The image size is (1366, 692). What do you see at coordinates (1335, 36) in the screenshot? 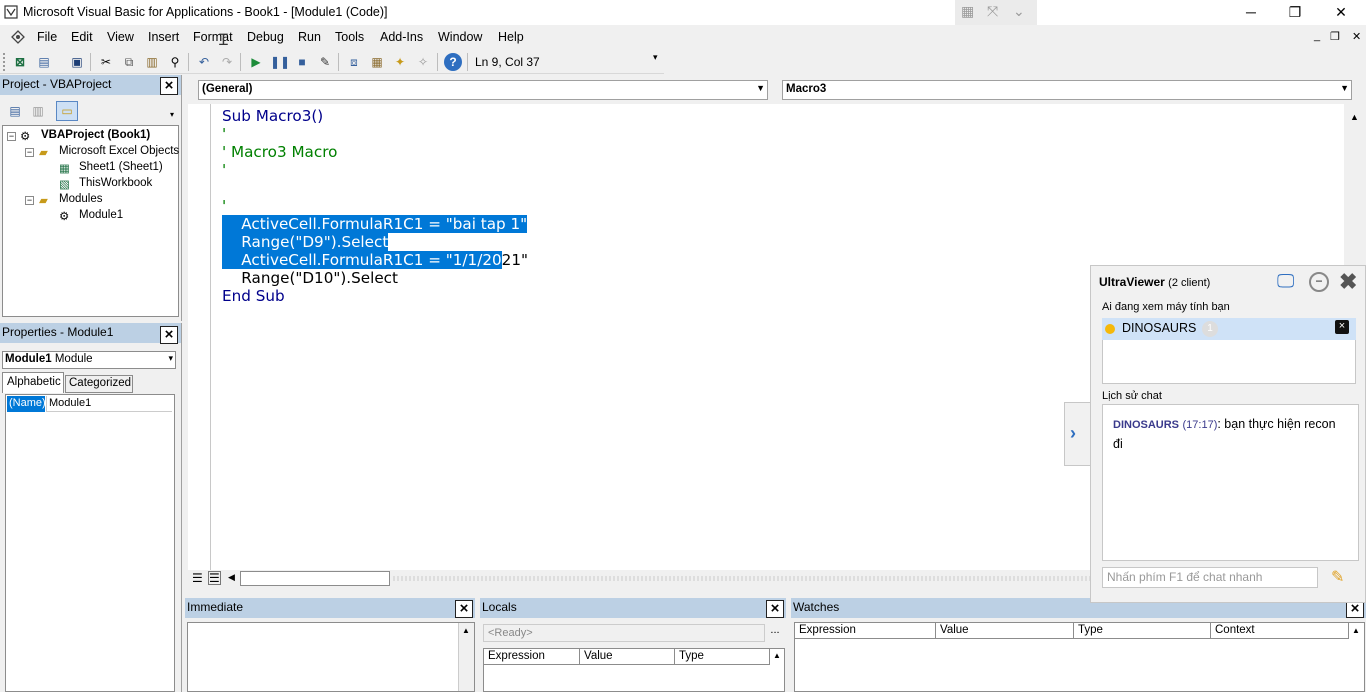
I see `mdi-restore-button: ❐` at bounding box center [1335, 36].